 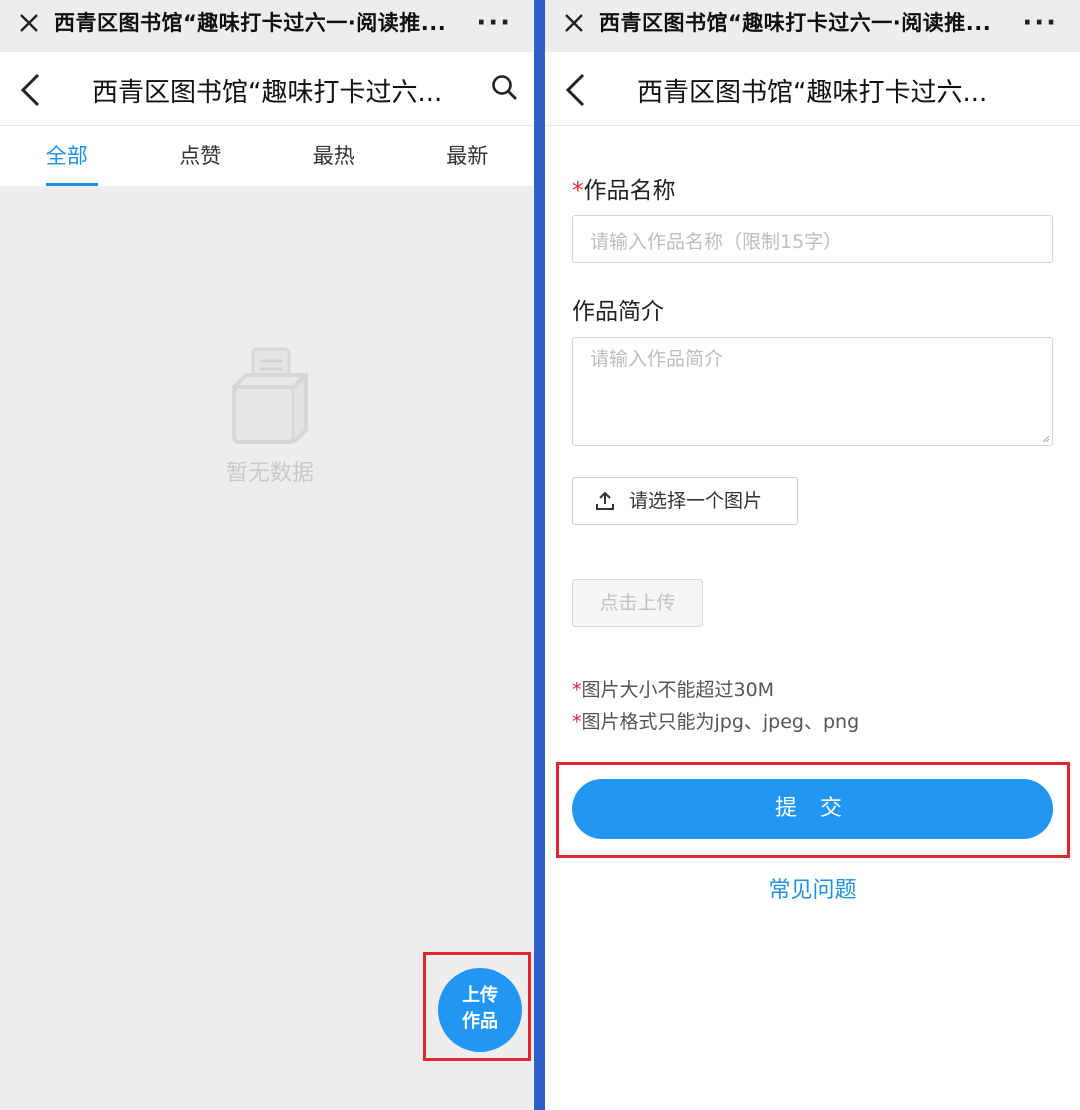 What do you see at coordinates (505, 88) in the screenshot?
I see `search-icon` at bounding box center [505, 88].